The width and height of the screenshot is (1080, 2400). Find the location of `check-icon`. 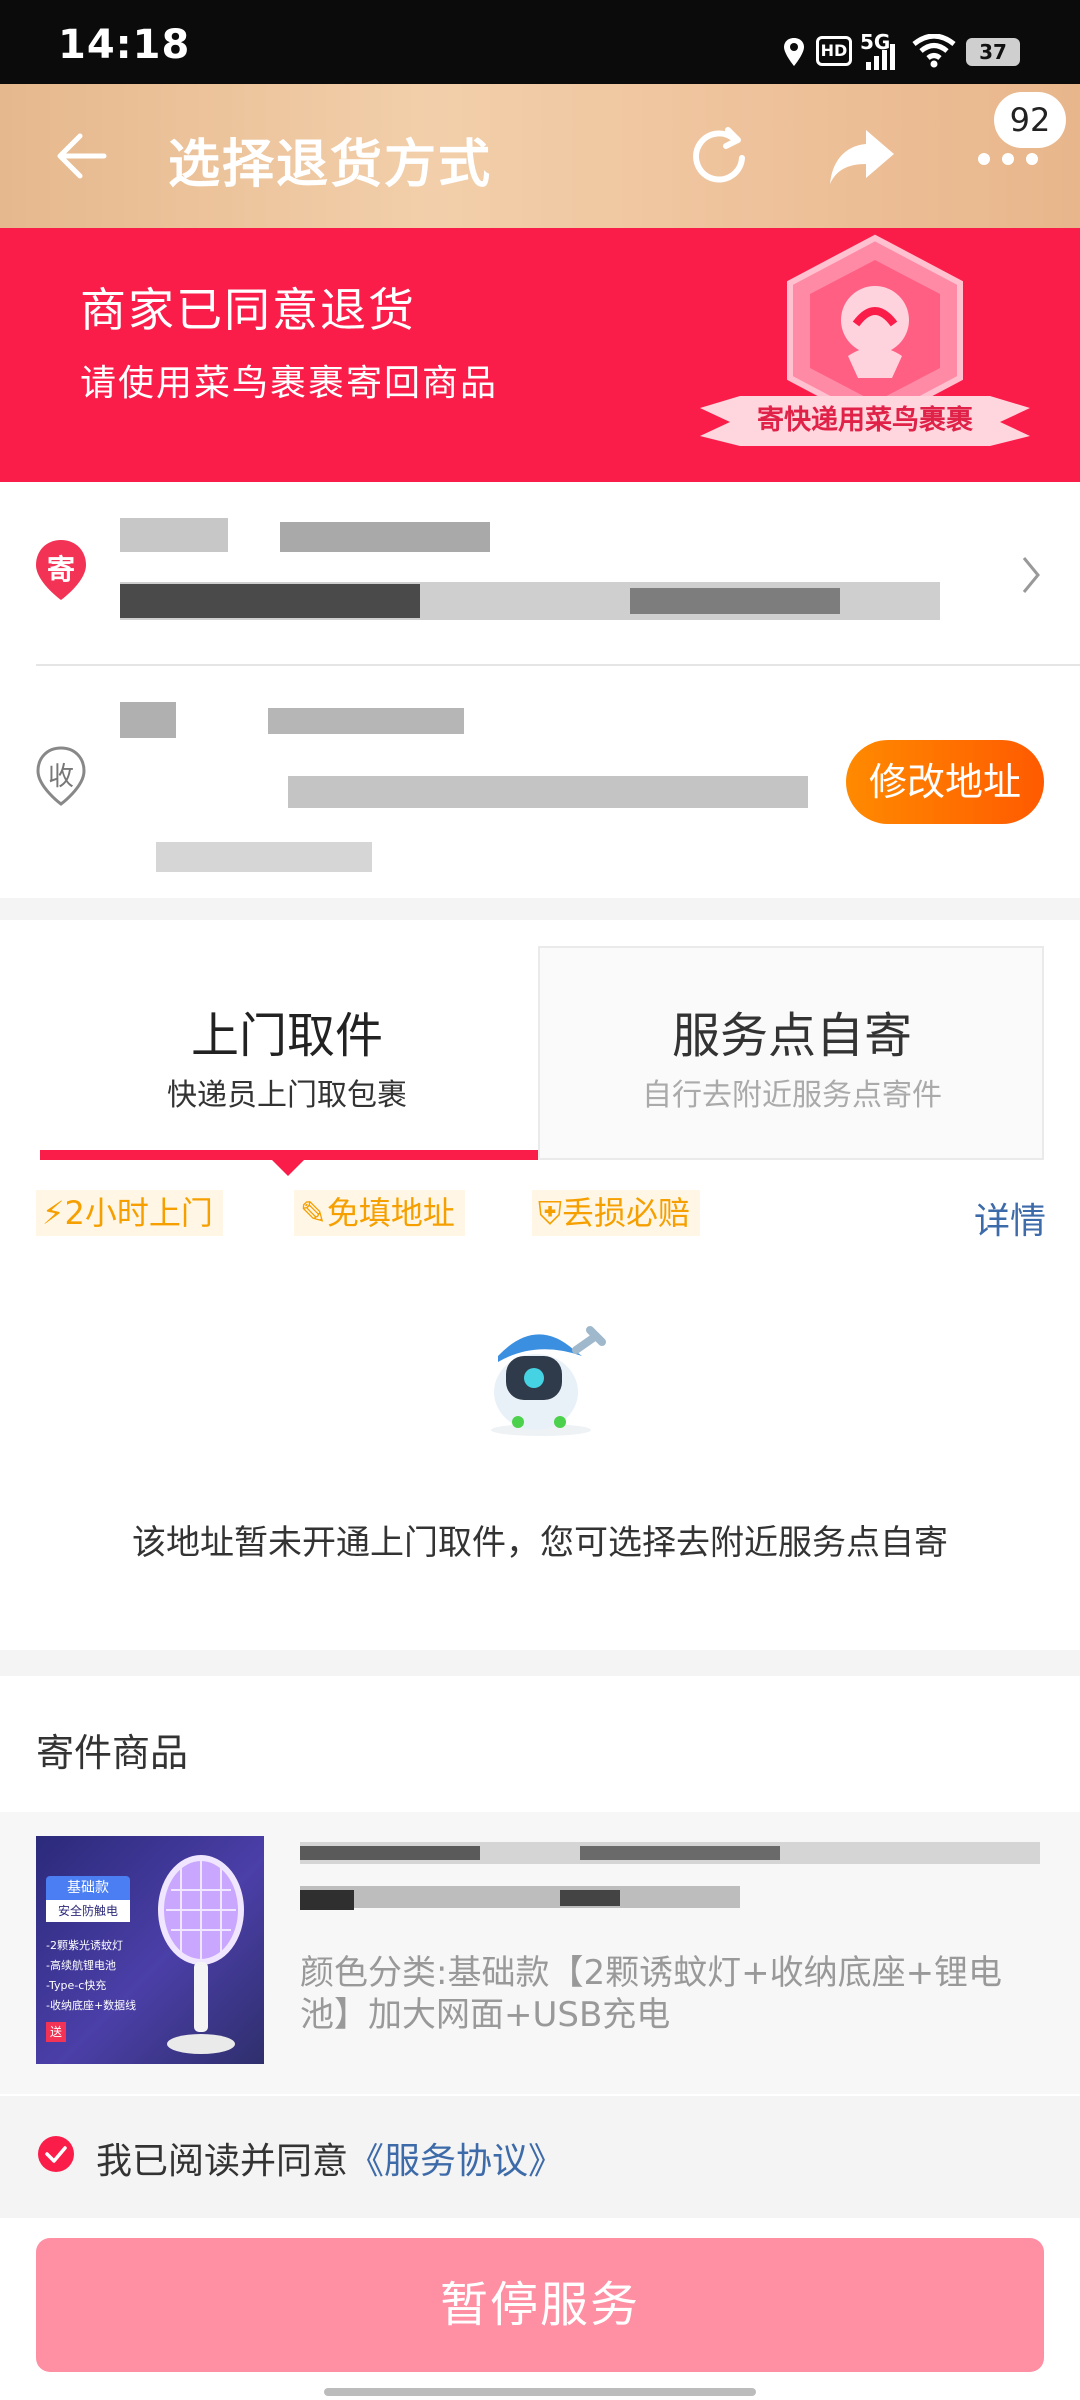

check-icon is located at coordinates (56, 2154).